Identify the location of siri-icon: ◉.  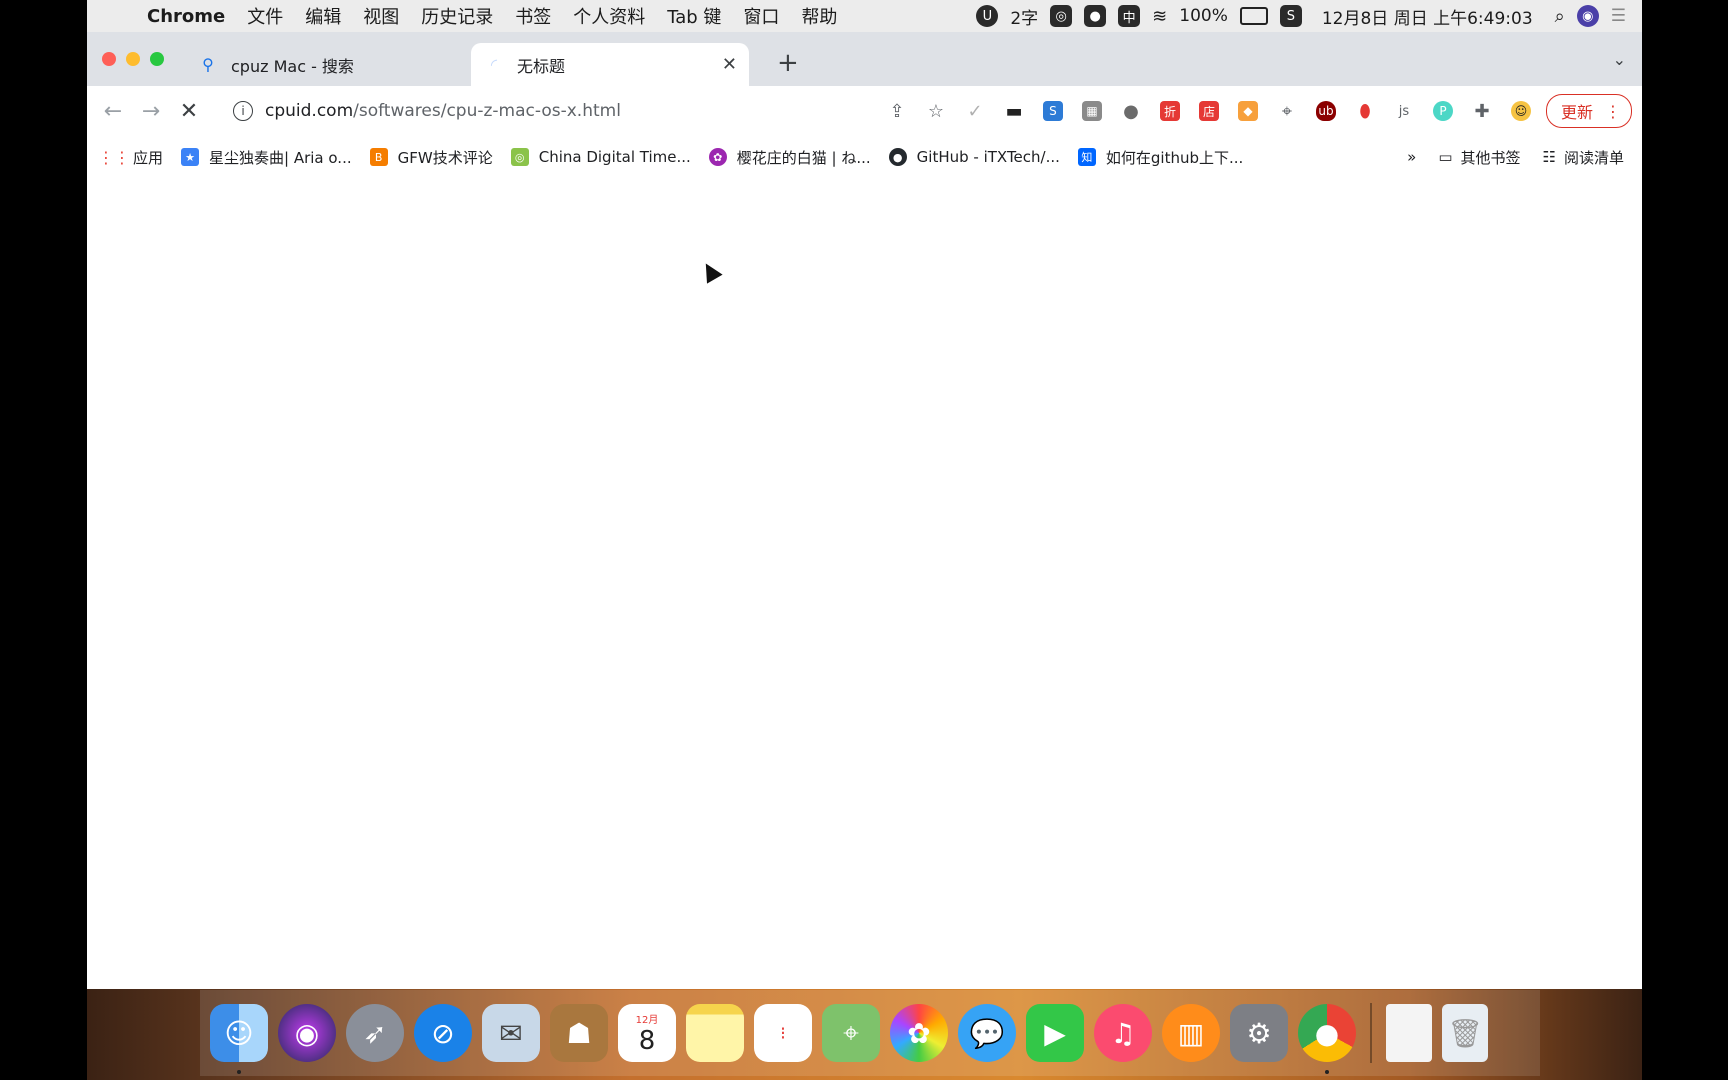
(307, 1033).